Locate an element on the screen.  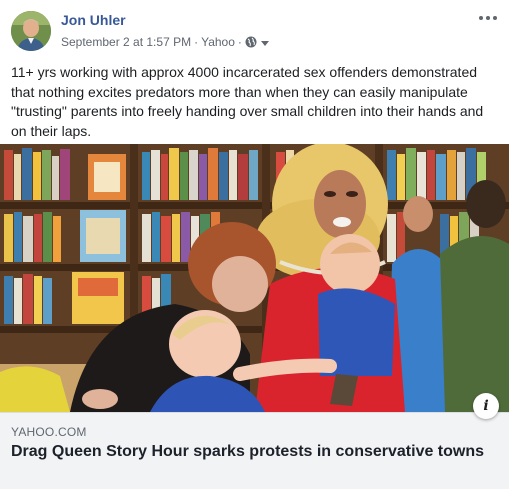
privacy-dropdown-chevron-icon is located at coordinates (264, 43).